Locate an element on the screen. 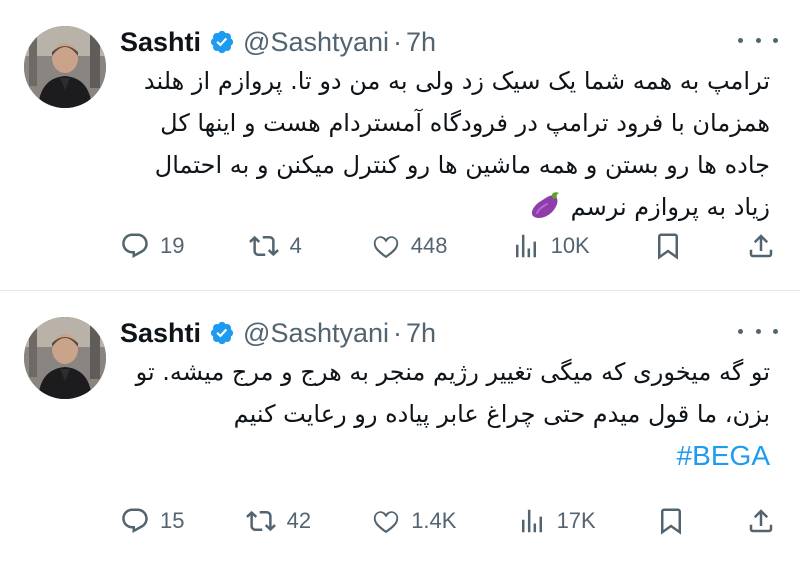 This screenshot has height=587, width=800. reply-button: 19 is located at coordinates (152, 246).